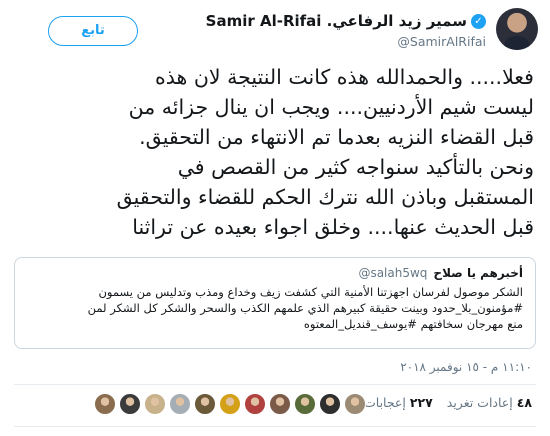 This screenshot has width=550, height=436. What do you see at coordinates (517, 29) in the screenshot?
I see `avatar` at bounding box center [517, 29].